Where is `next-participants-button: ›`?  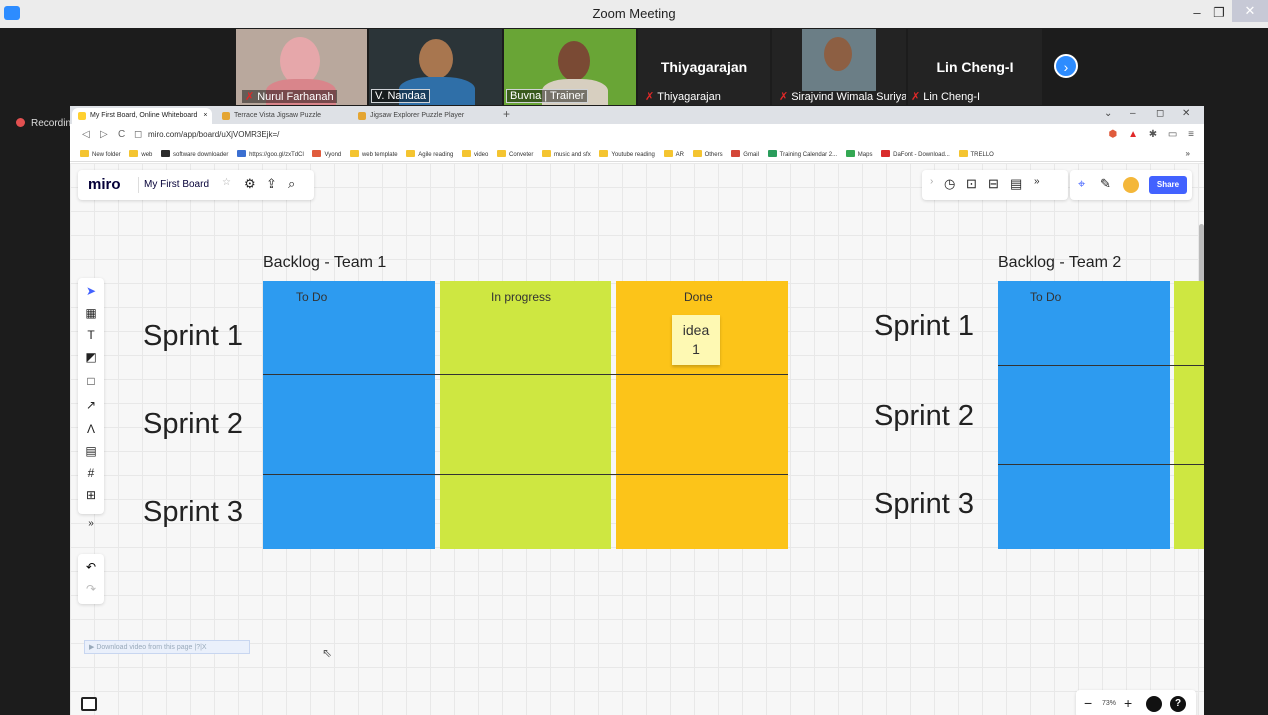
next-participants-button: › is located at coordinates (1066, 66).